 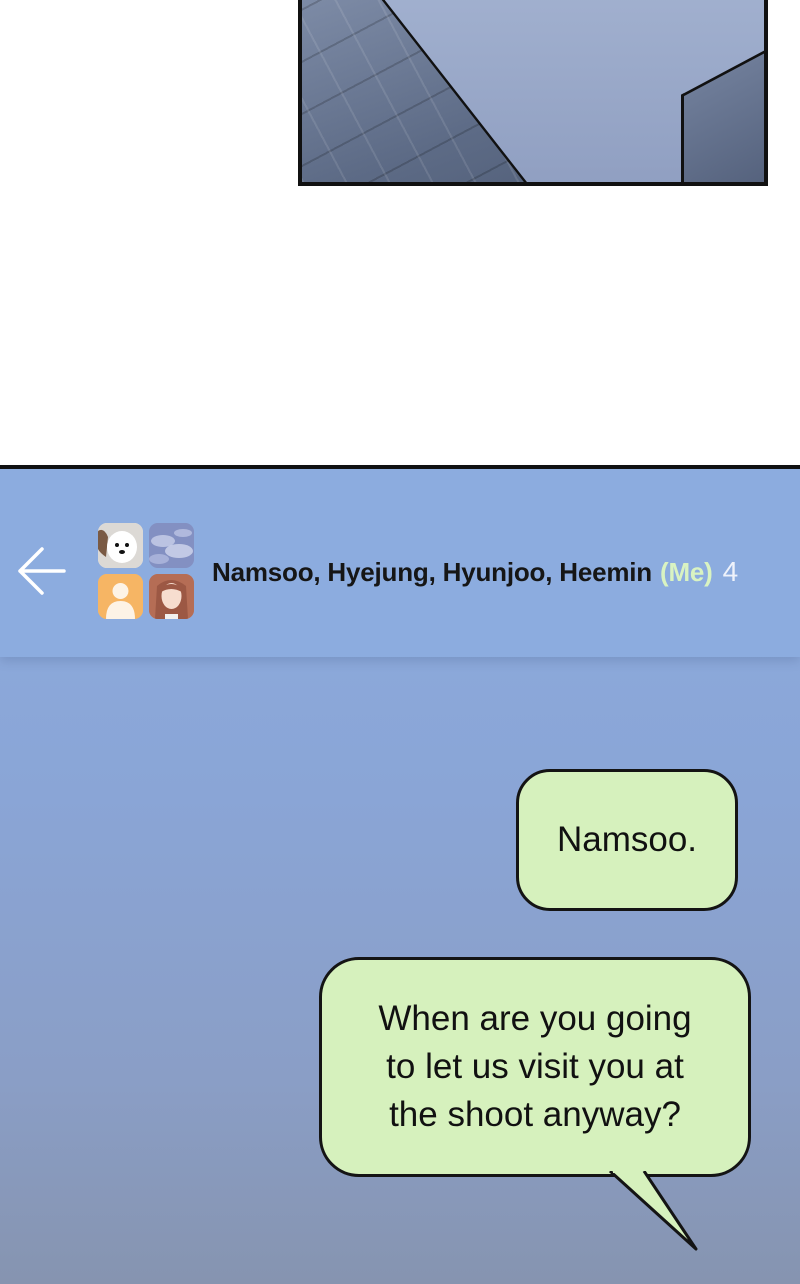 I want to click on chat-title: Namsoo, Hyejung, Hyunjoo, Heemin (Me) 4, so click(x=475, y=572).